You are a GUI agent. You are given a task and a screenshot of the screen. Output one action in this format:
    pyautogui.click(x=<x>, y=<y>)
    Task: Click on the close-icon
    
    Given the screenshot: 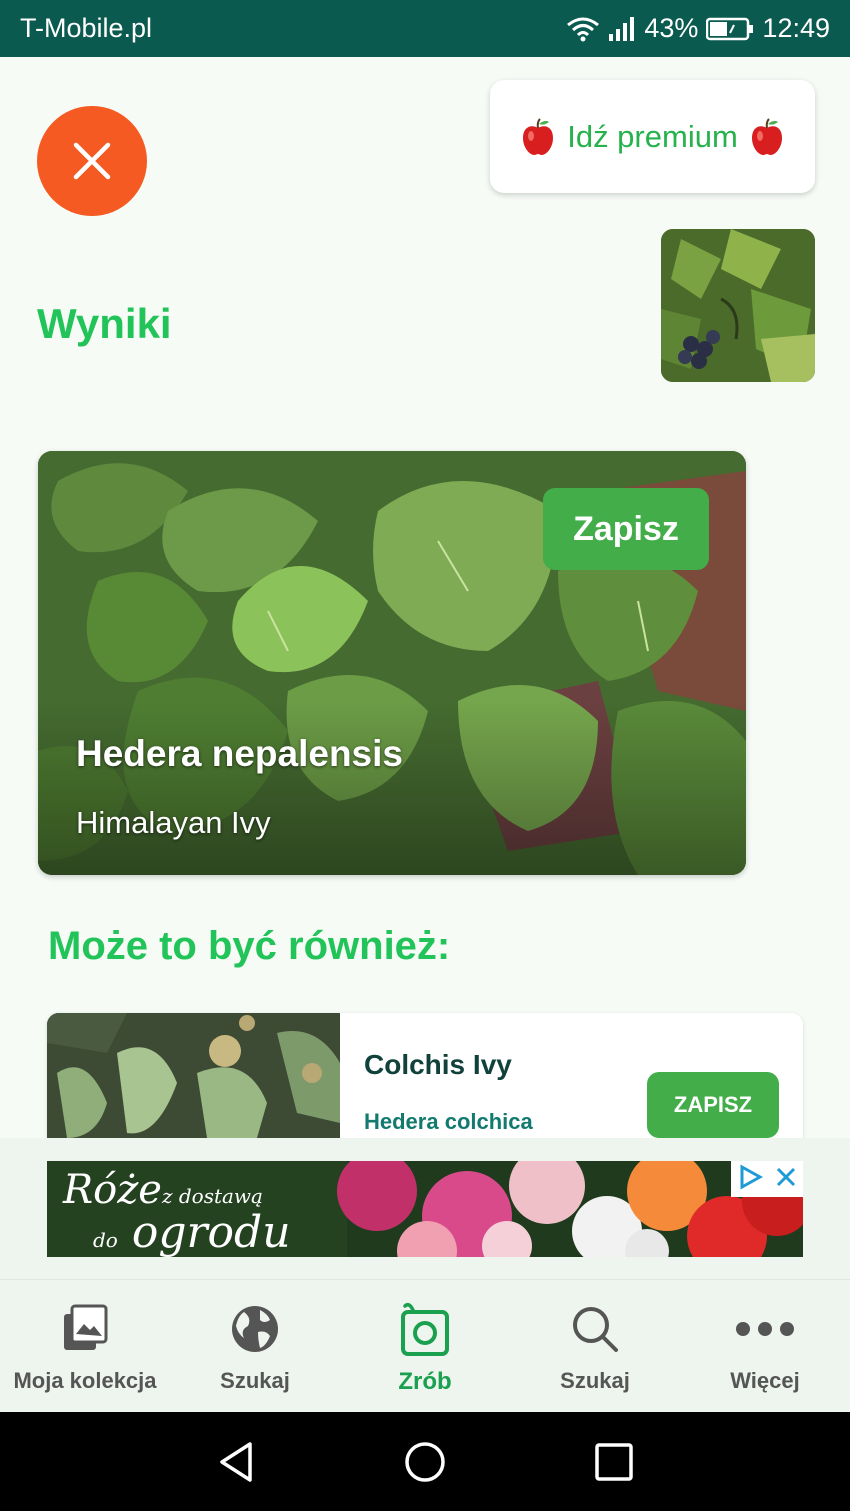 What is the action you would take?
    pyautogui.click(x=92, y=161)
    